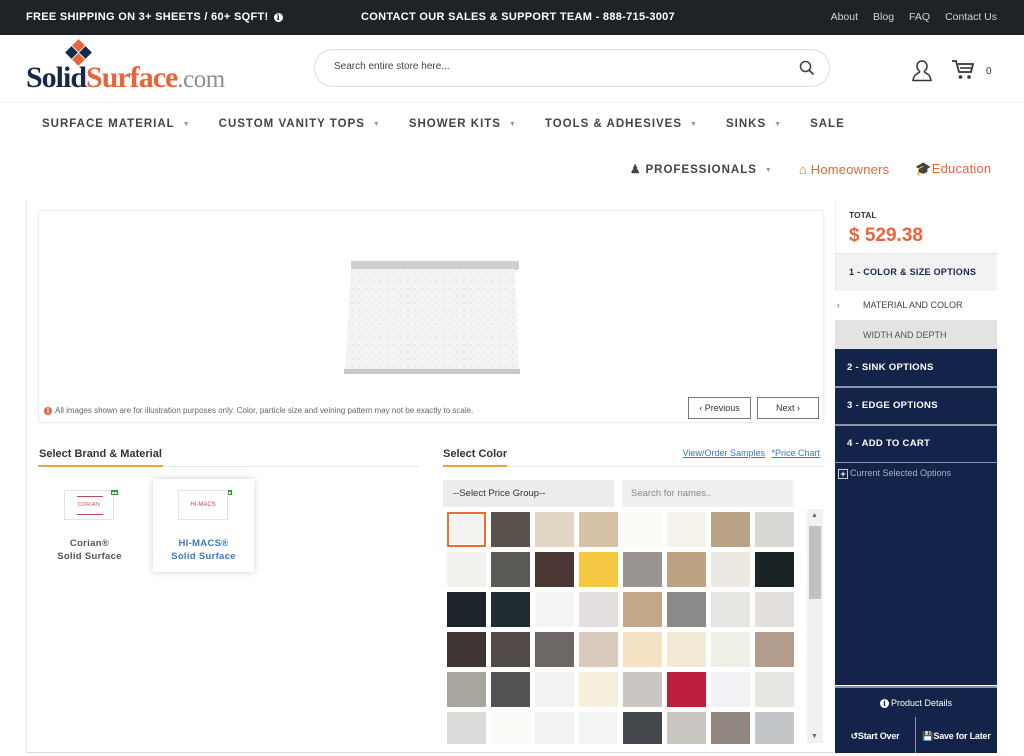 The image size is (1024, 756). I want to click on title-underline, so click(100, 466).